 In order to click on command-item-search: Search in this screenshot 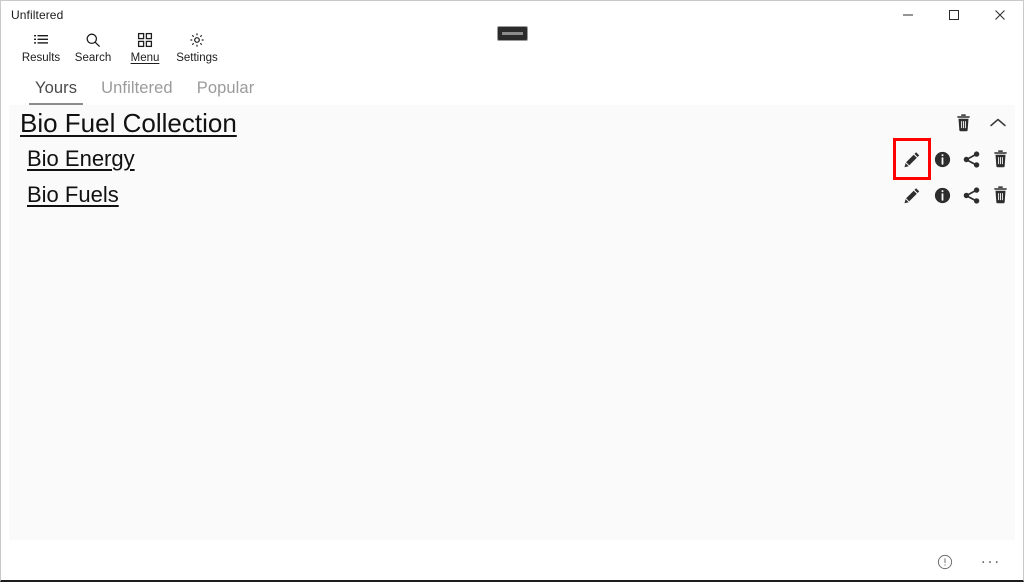, I will do `click(93, 48)`.